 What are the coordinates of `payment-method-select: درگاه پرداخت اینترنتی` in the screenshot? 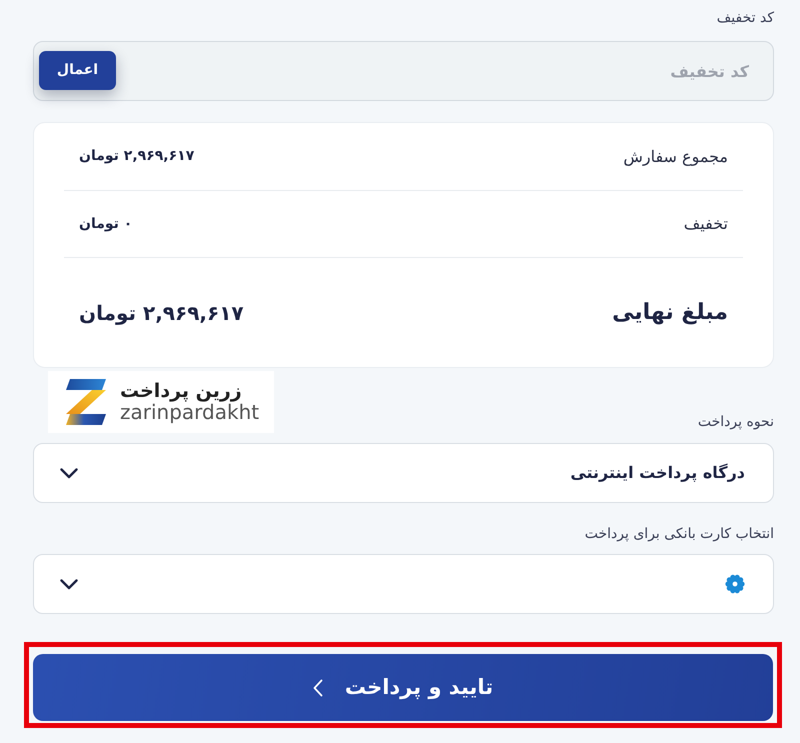 It's located at (403, 473).